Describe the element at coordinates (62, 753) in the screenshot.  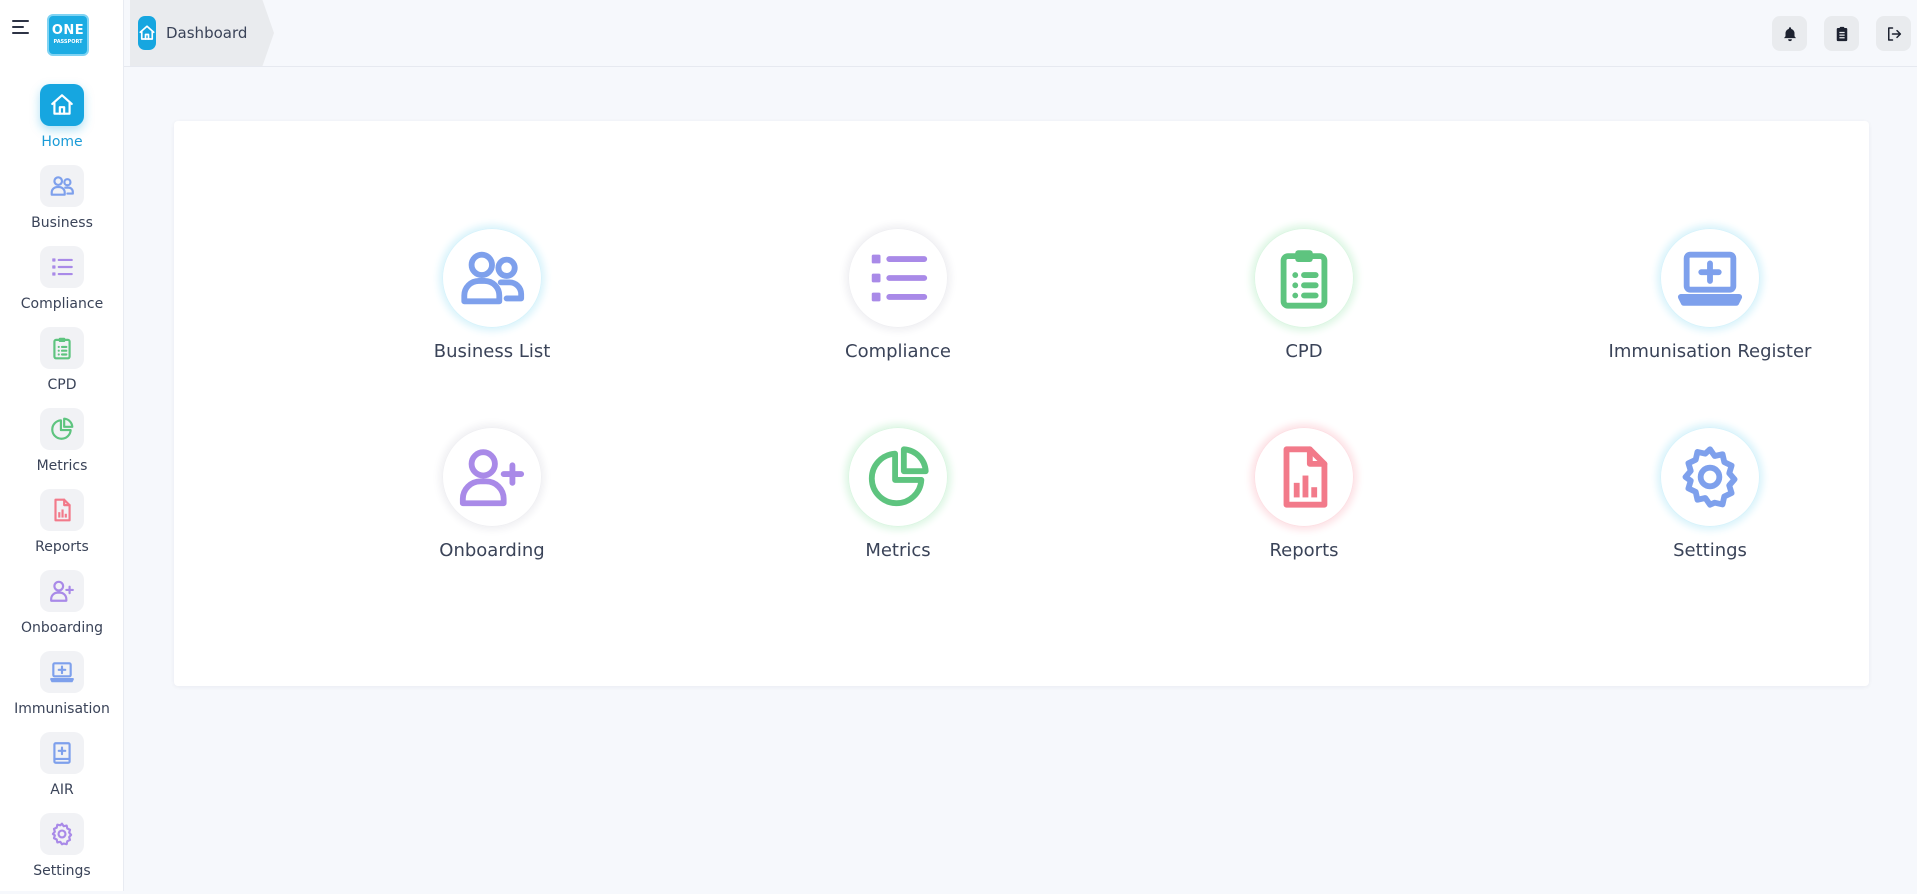
I see `medical-book-icon` at that location.